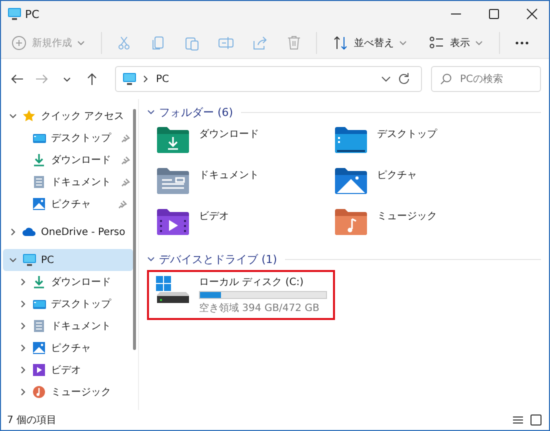 The image size is (550, 431). Describe the element at coordinates (68, 370) in the screenshot. I see `sidebar-item: ビデオ` at that location.